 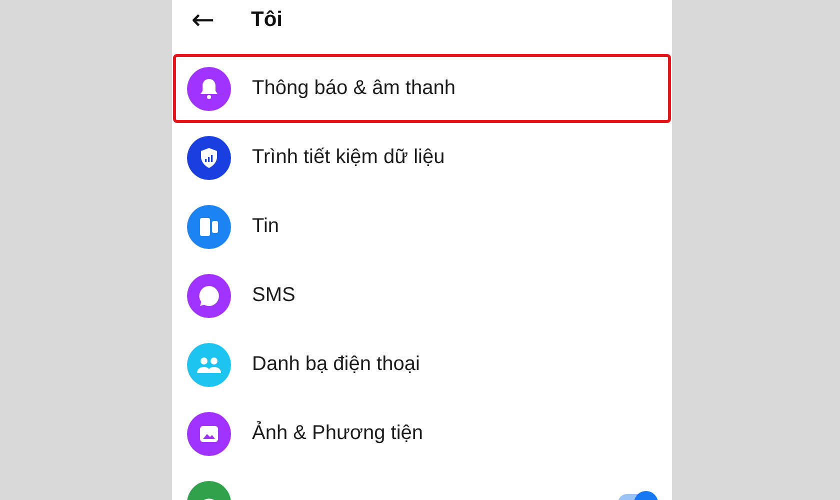 What do you see at coordinates (348, 157) in the screenshot?
I see `settings-label: Trình tiết kiệm dữ liệu` at bounding box center [348, 157].